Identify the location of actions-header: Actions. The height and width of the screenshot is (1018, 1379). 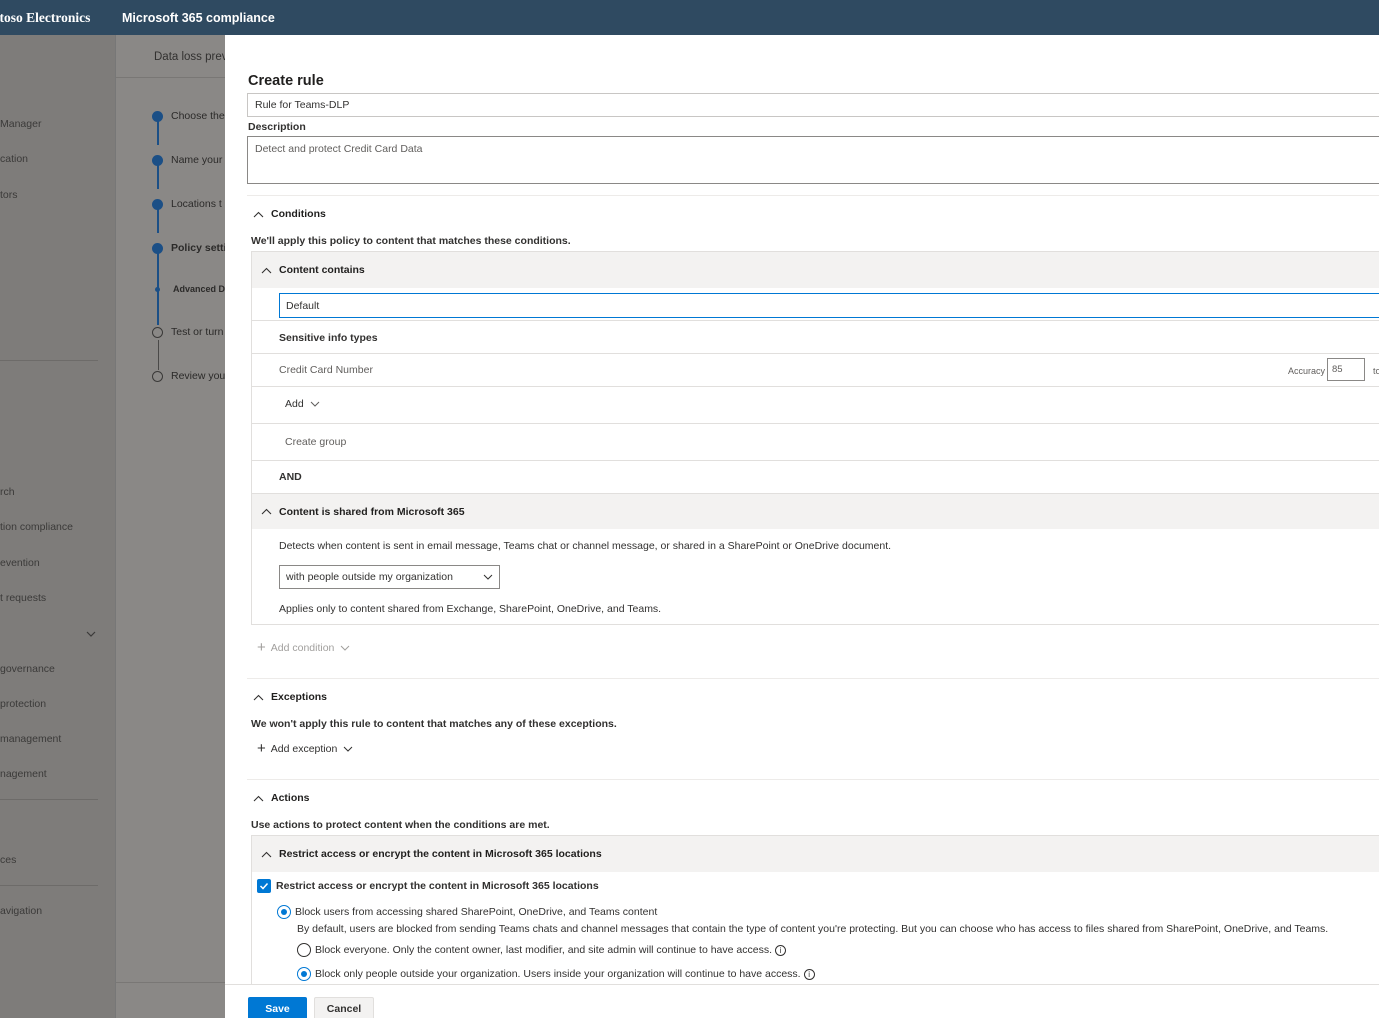
(281, 798).